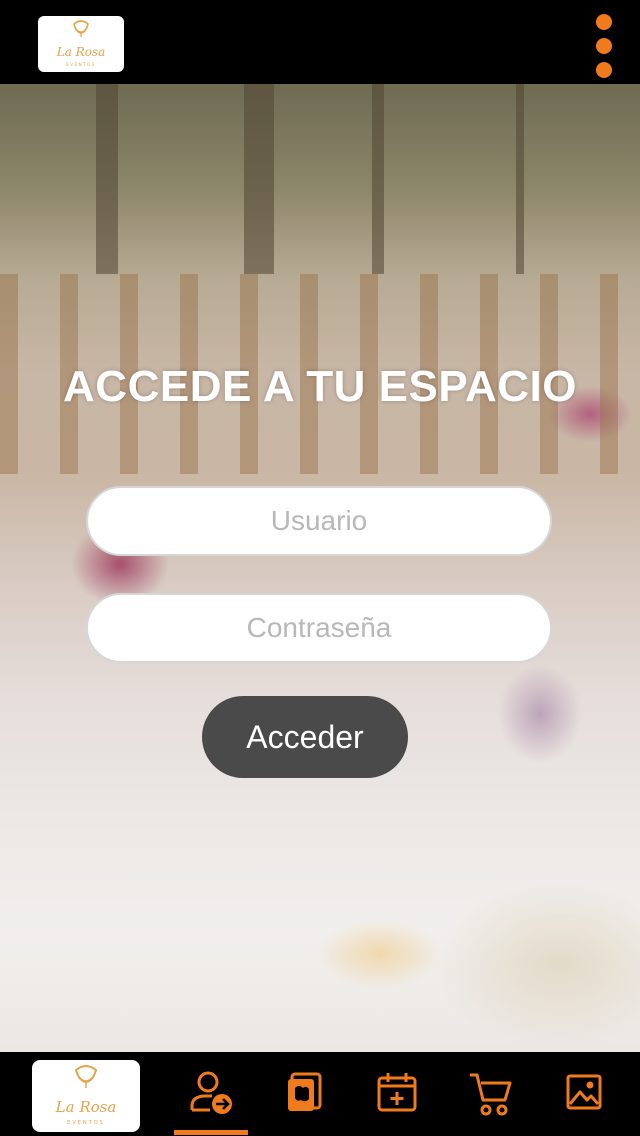 The height and width of the screenshot is (1136, 640). Describe the element at coordinates (320, 386) in the screenshot. I see `page-title: ACCEDE A TU ESPACIO` at that location.